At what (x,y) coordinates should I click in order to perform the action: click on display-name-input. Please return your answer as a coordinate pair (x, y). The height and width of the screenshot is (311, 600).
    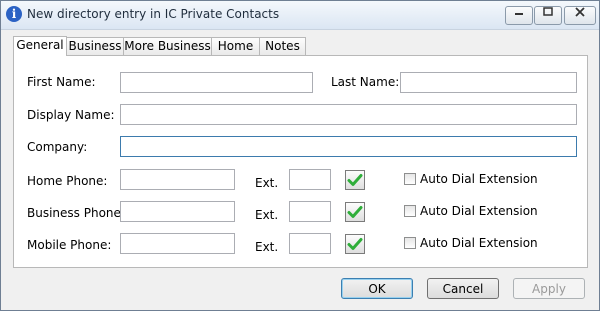
    Looking at the image, I should click on (348, 114).